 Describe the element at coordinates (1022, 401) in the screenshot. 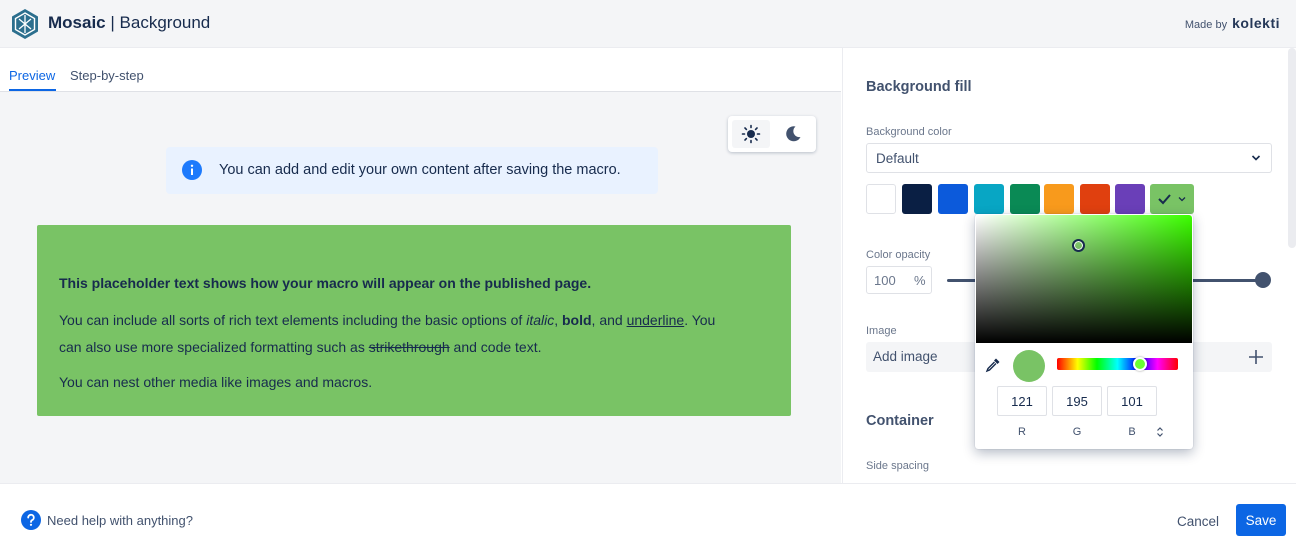

I see `red-input: 121` at that location.